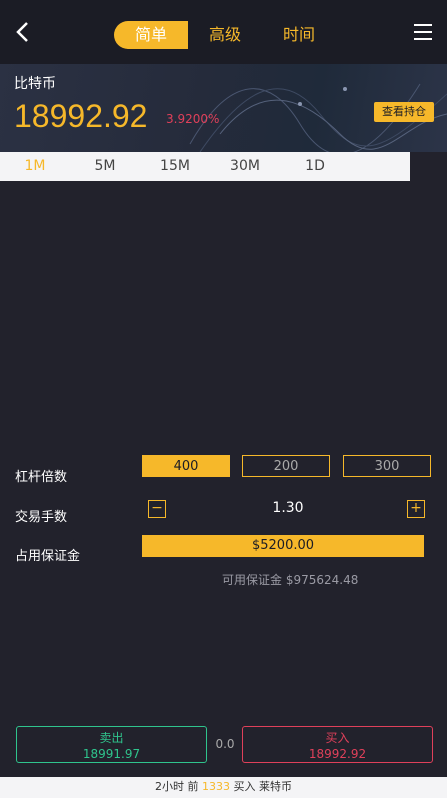 The width and height of the screenshot is (447, 798). I want to click on tab-simple: 简单, so click(151, 35).